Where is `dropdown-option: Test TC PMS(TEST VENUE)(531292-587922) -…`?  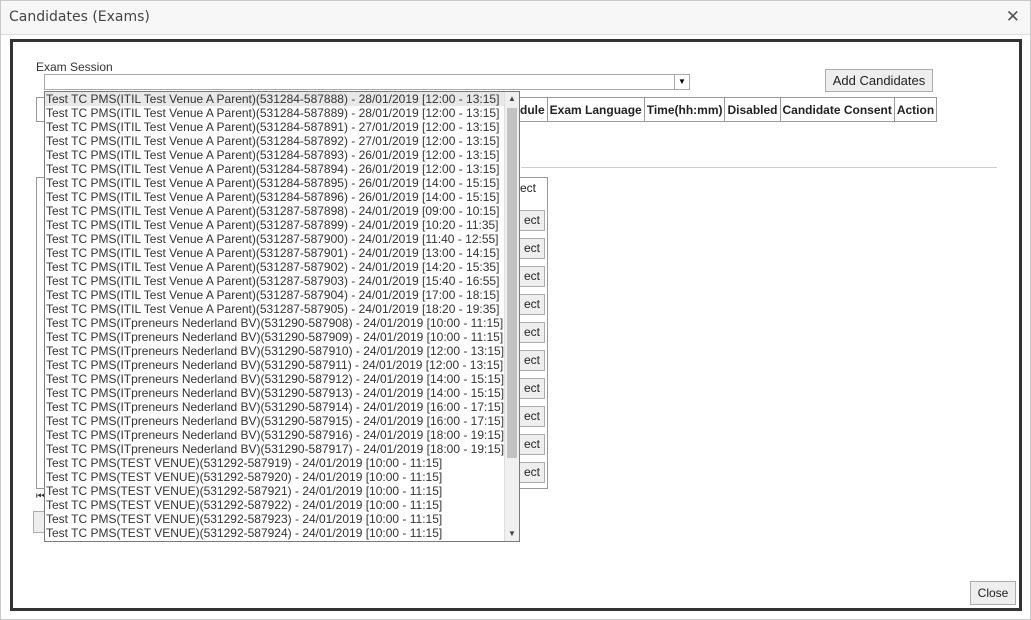 dropdown-option: Test TC PMS(TEST VENUE)(531292-587922) -… is located at coordinates (275, 505).